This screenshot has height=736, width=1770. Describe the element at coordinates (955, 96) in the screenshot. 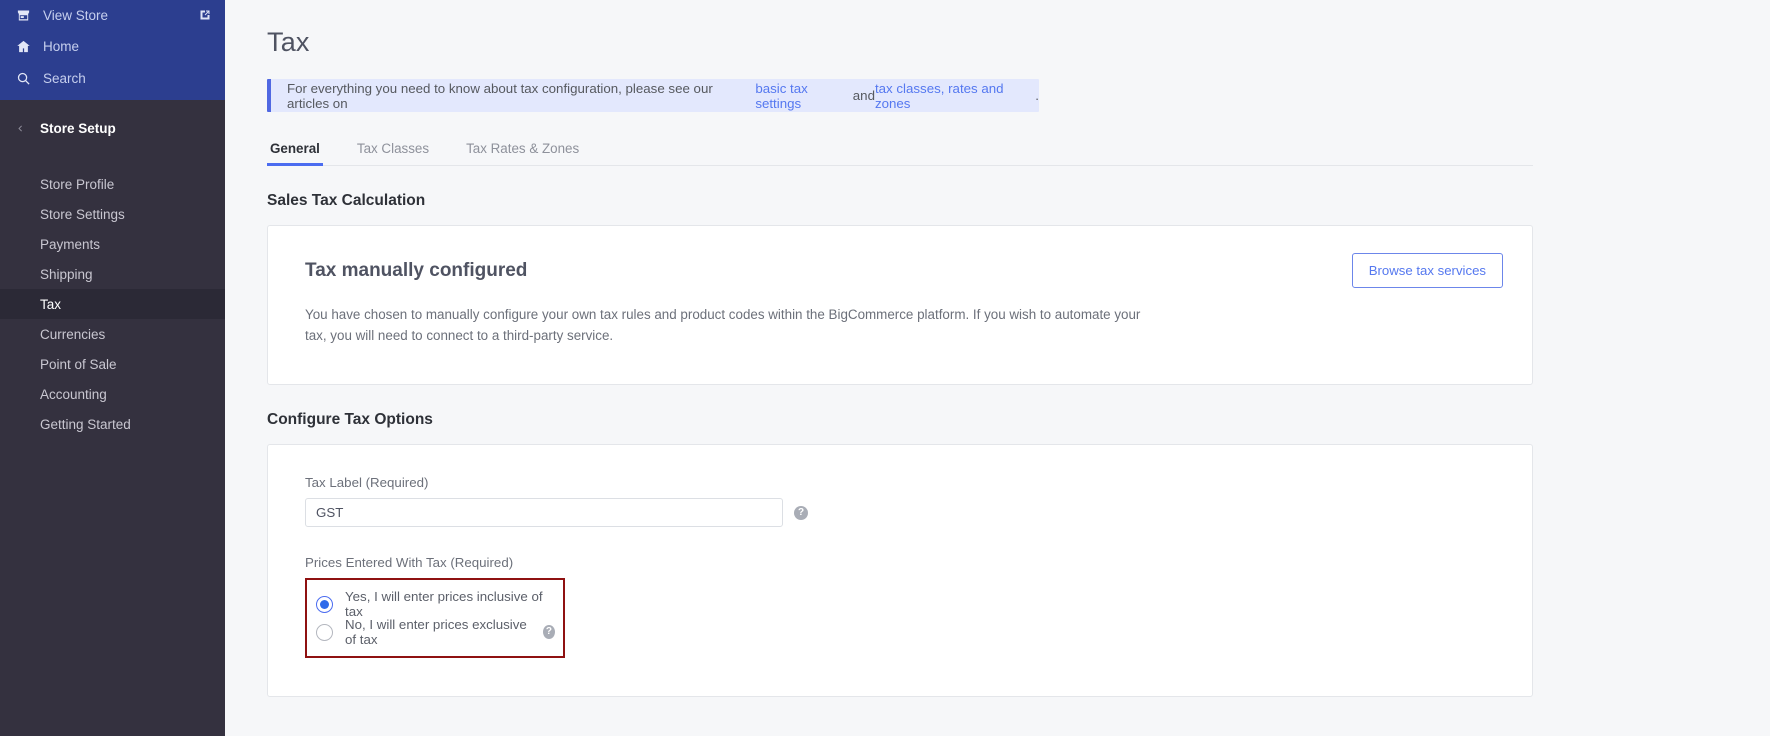

I see `banner-link-tax-classes-rates-zones: tax classes, rates and zones` at that location.